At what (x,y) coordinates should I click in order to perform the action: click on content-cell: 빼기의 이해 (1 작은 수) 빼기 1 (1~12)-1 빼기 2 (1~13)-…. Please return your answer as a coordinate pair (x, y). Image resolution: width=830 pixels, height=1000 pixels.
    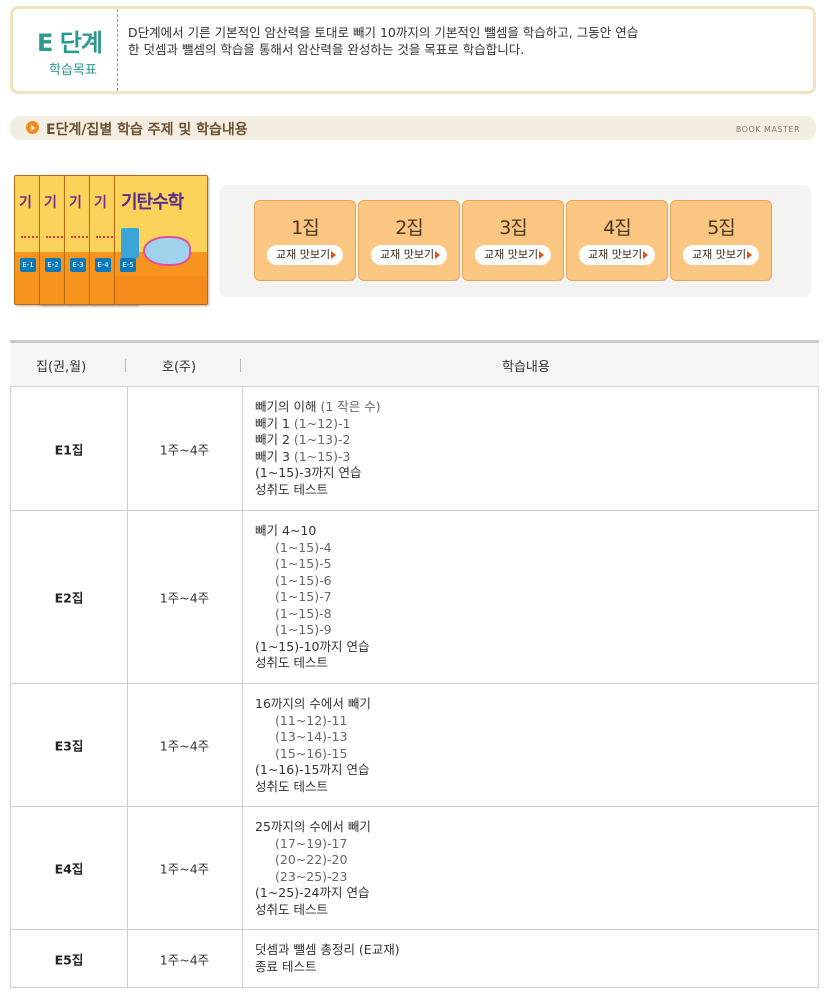
    Looking at the image, I should click on (318, 448).